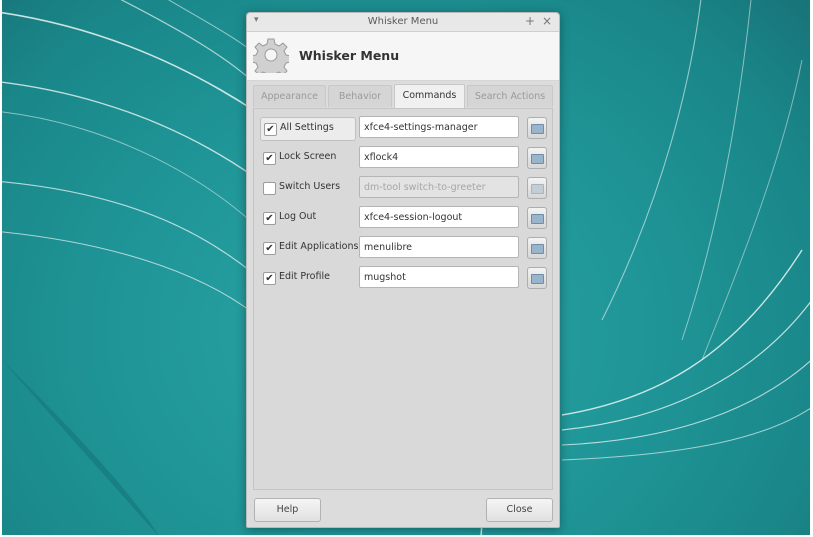 This screenshot has height=537, width=813. I want to click on page-title: Whisker Menu, so click(349, 55).